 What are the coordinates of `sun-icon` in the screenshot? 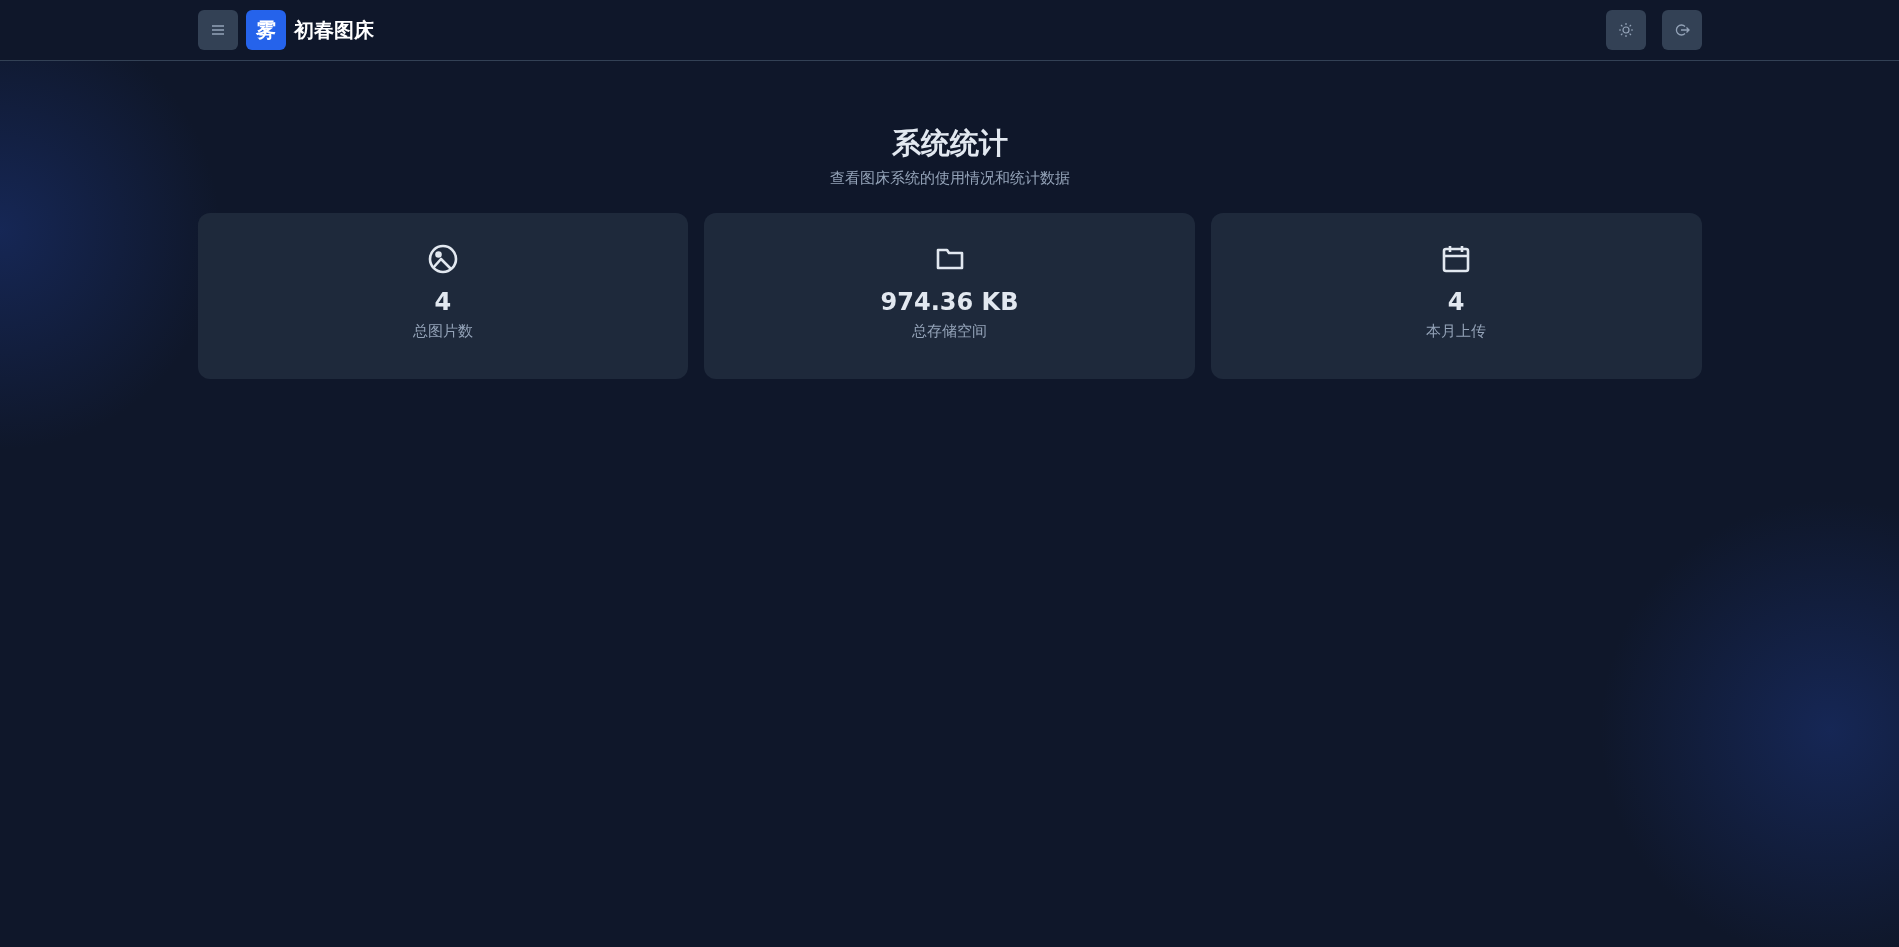 It's located at (1625, 30).